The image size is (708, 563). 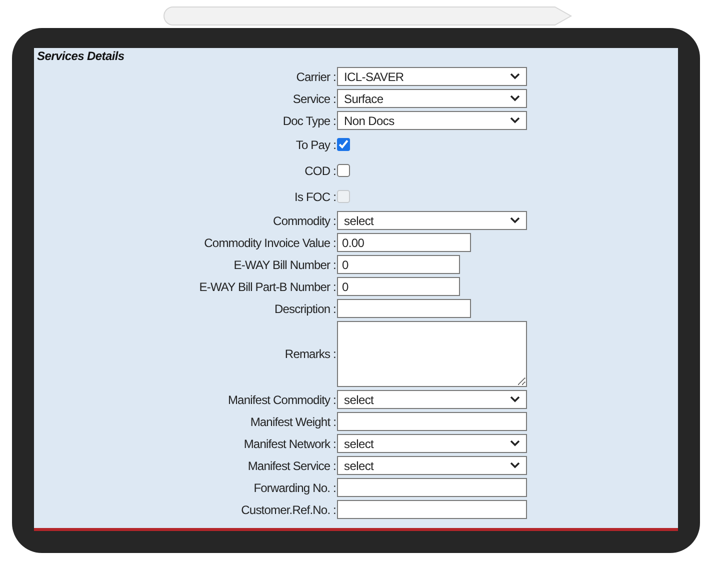 What do you see at coordinates (314, 99) in the screenshot?
I see `field-label: Service :` at bounding box center [314, 99].